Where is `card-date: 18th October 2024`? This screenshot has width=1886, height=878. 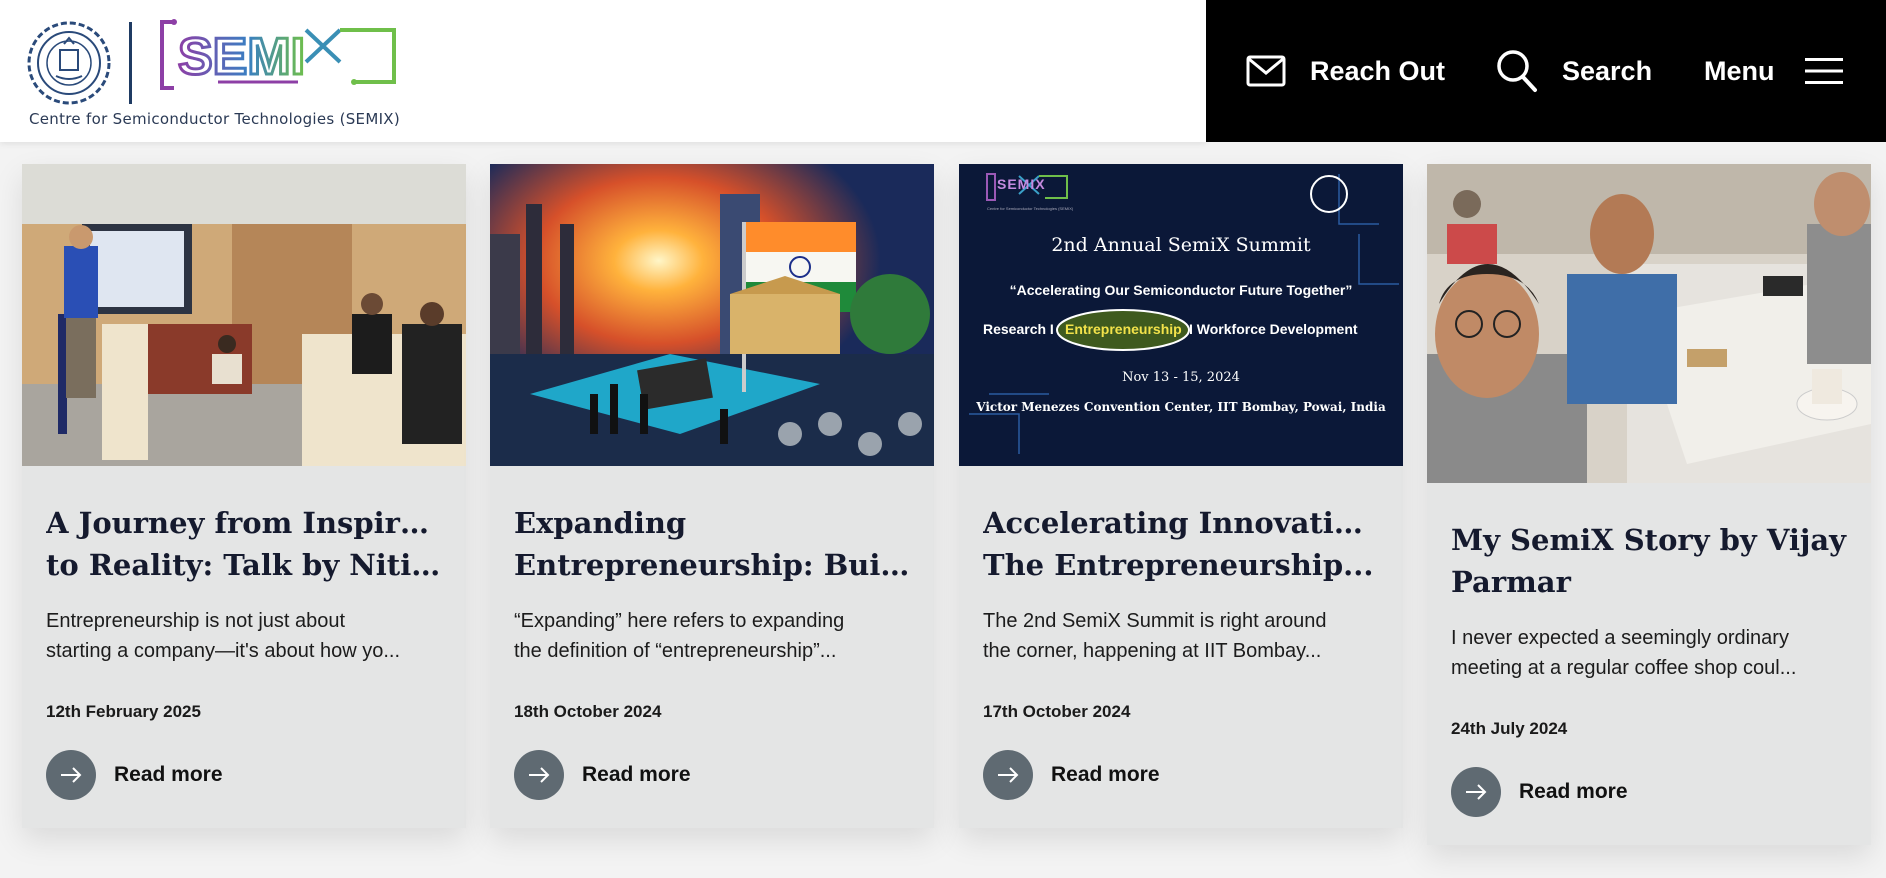
card-date: 18th October 2024 is located at coordinates (588, 711).